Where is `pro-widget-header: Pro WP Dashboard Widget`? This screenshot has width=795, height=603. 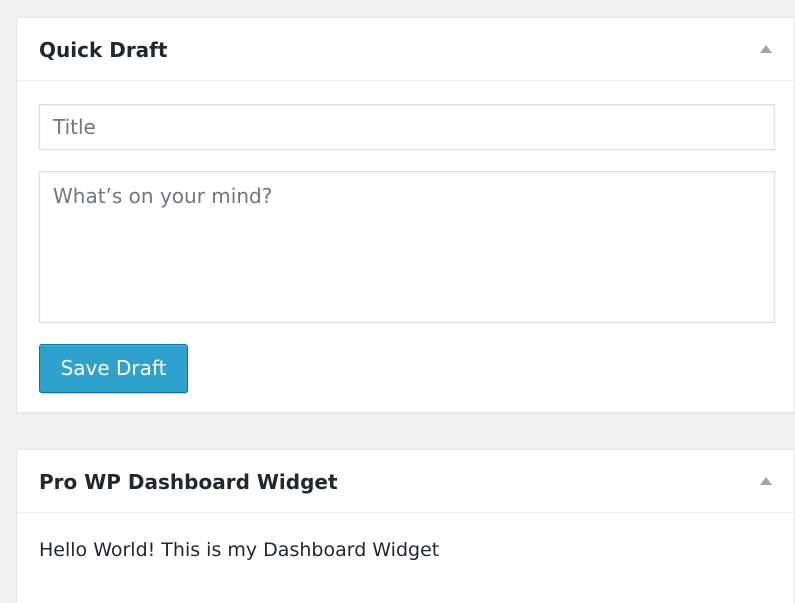
pro-widget-header: Pro WP Dashboard Widget is located at coordinates (405, 481).